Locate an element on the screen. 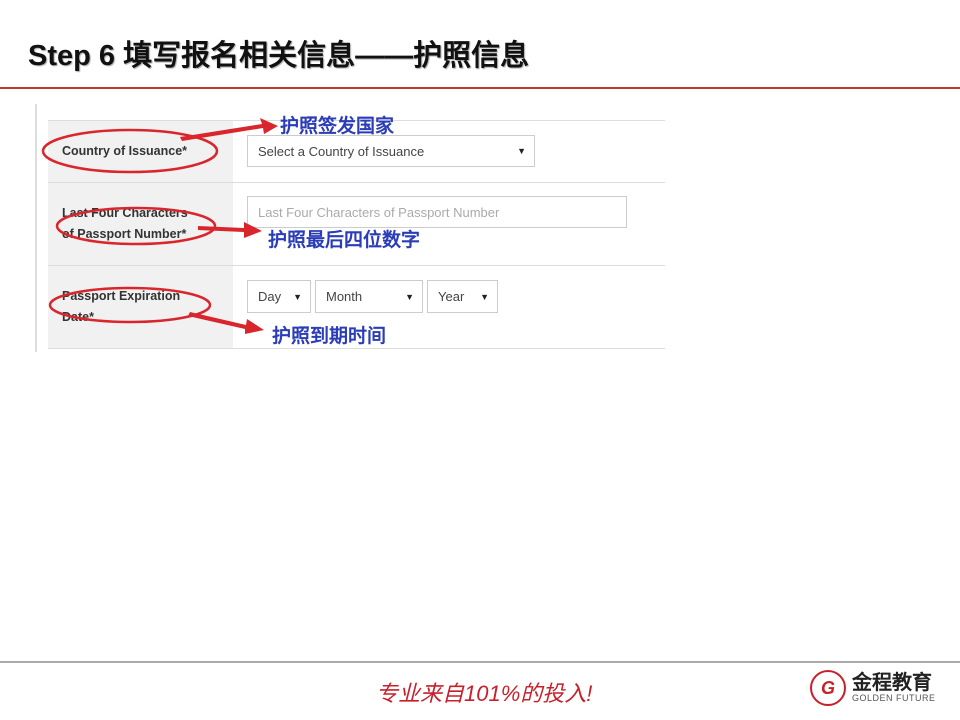 This screenshot has width=960, height=720. brand-name-cn: 金程教育 is located at coordinates (892, 683).